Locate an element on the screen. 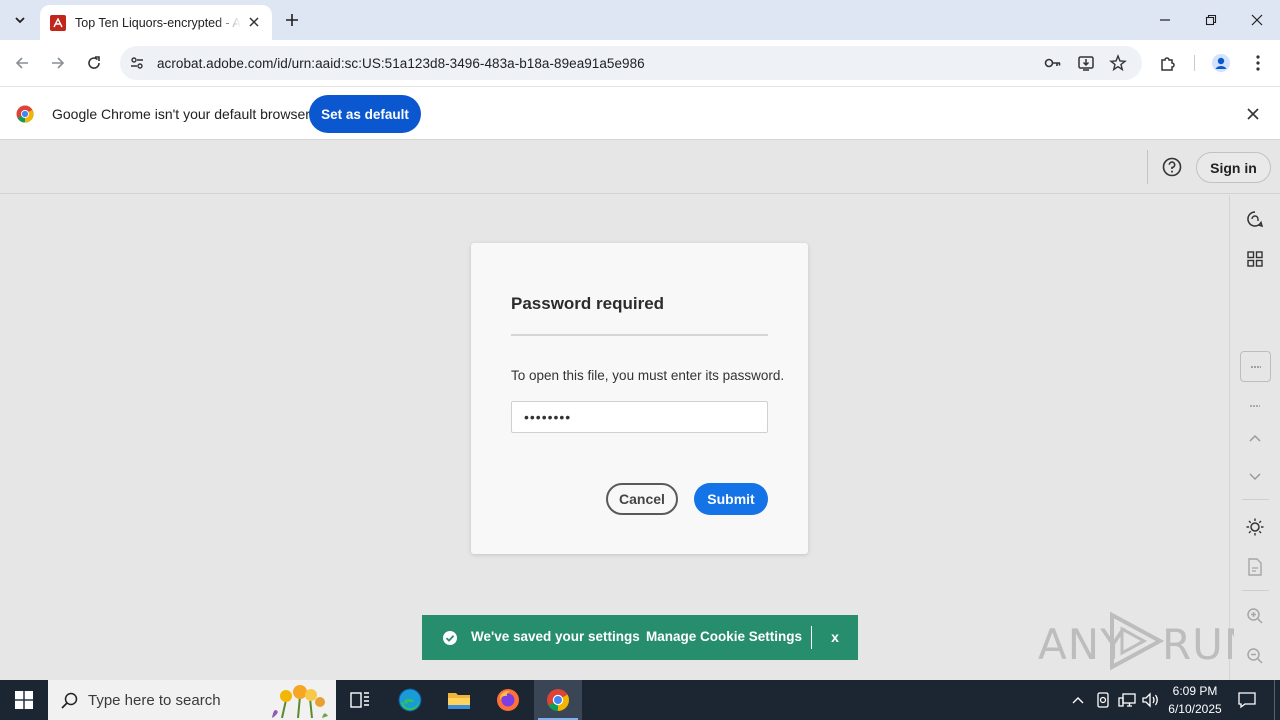 This screenshot has height=720, width=1280. acrobat-icon is located at coordinates (58, 22).